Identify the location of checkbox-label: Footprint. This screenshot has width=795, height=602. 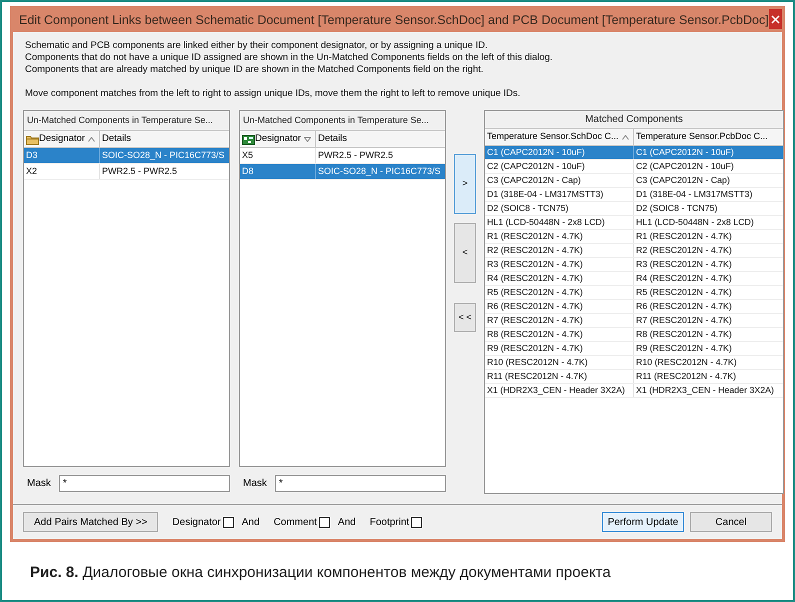
(390, 523).